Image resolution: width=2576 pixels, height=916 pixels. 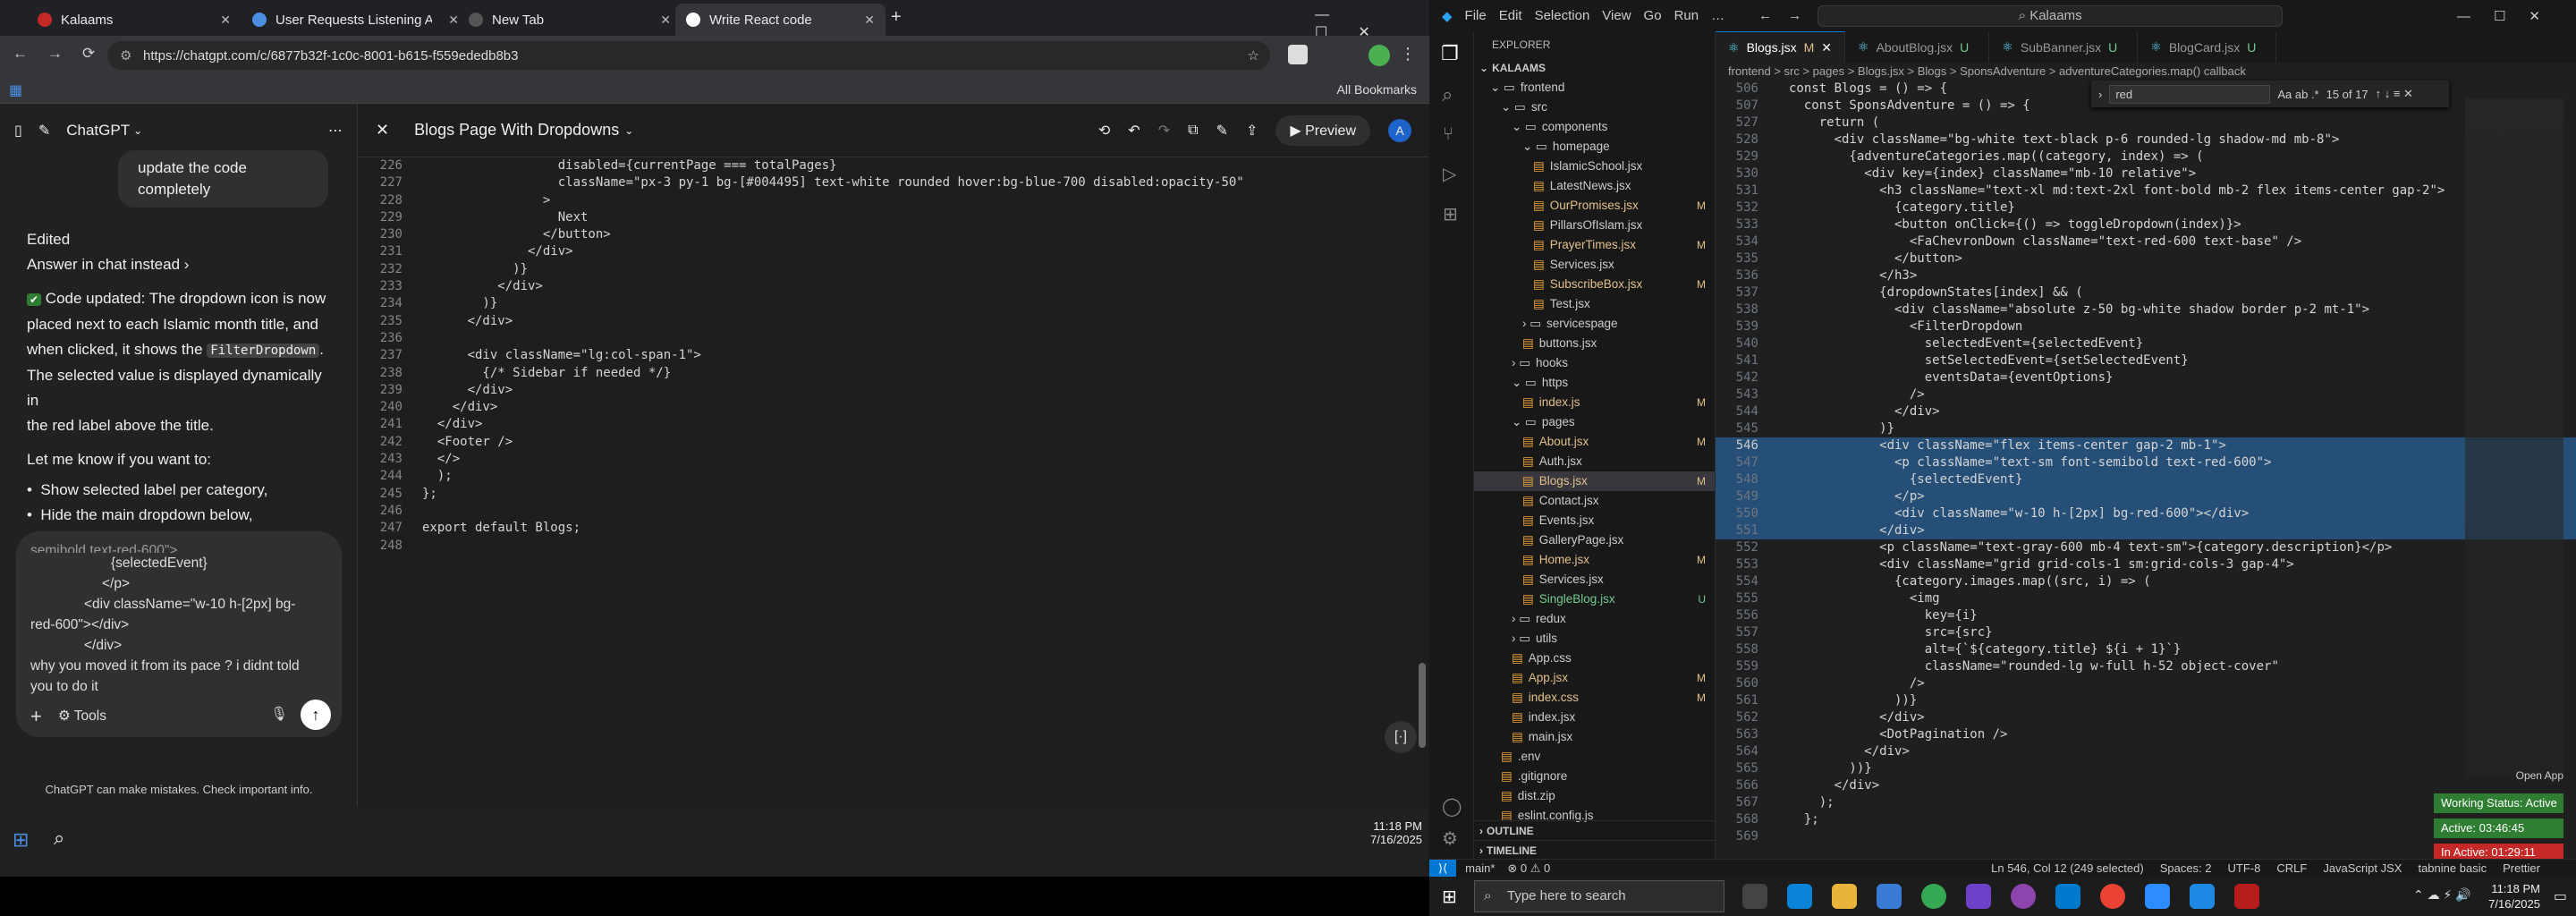 What do you see at coordinates (2146, 530) in the screenshot?
I see `code-line: 551 </div>` at bounding box center [2146, 530].